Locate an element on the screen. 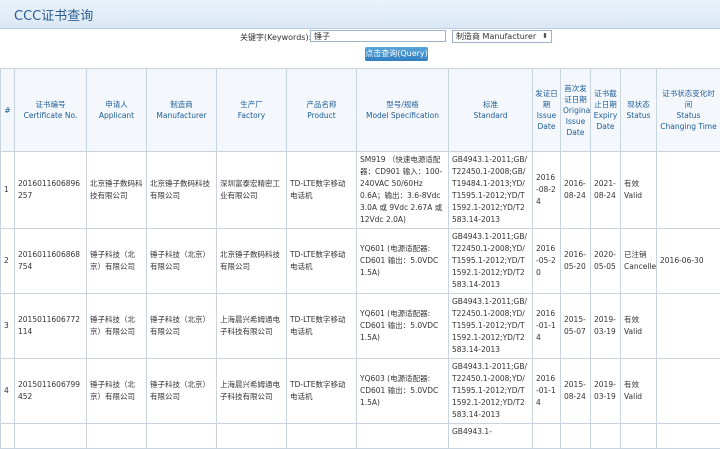  cell-model: YQ603 (电源适配器: CD601 输出：5.0VDC 1.5A) is located at coordinates (403, 391).